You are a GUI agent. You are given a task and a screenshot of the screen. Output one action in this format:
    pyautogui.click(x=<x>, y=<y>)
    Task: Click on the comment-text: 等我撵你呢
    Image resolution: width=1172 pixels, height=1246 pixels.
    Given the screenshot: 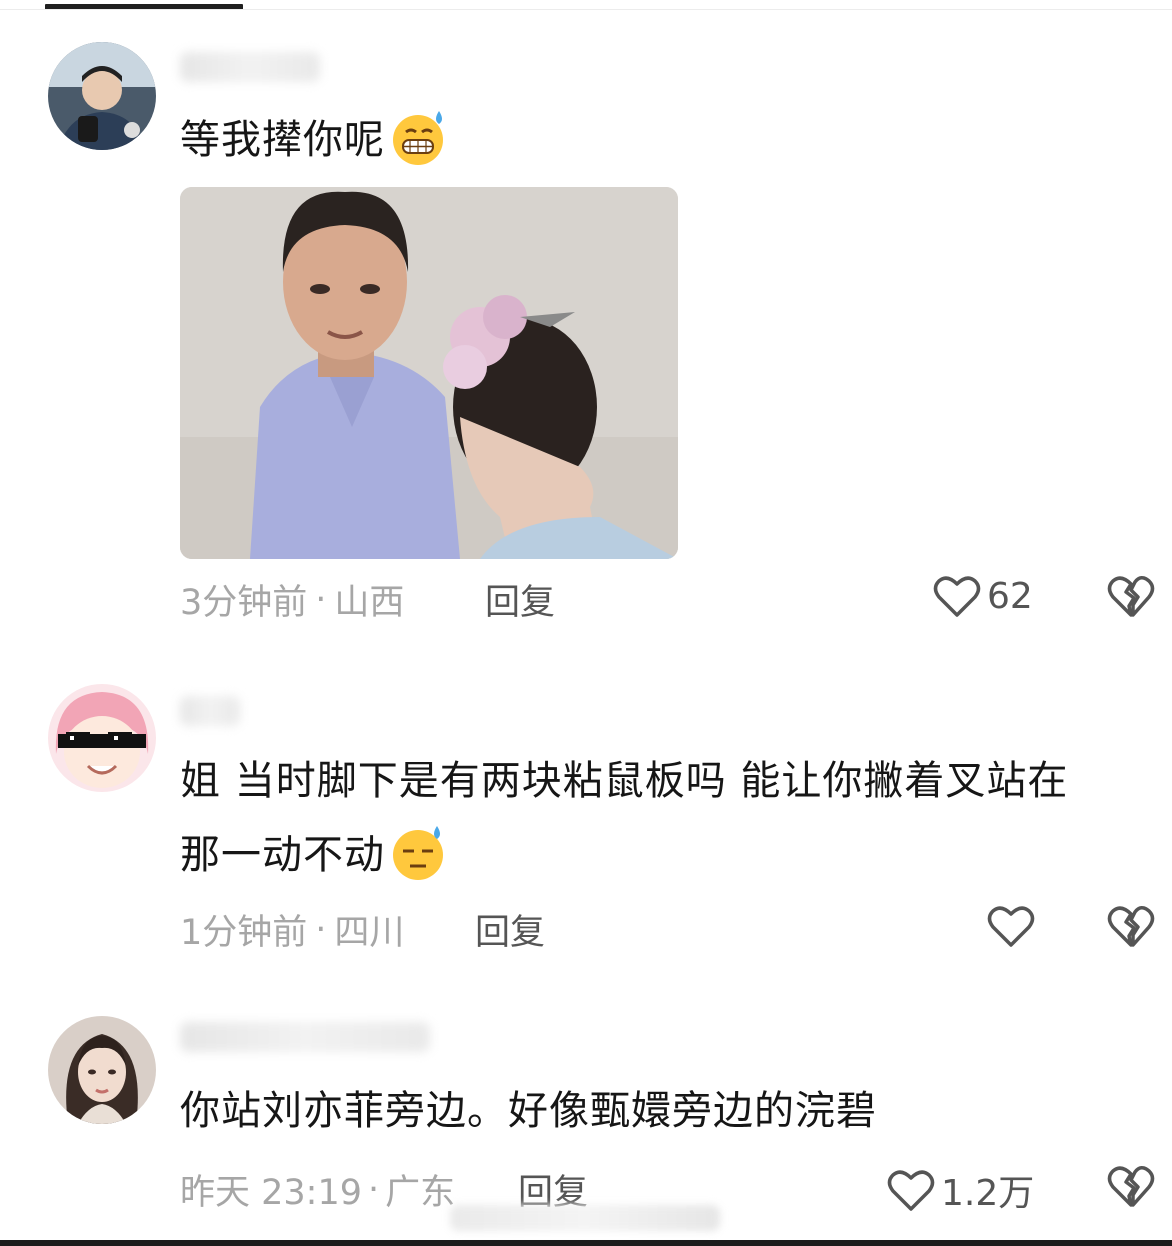 What is the action you would take?
    pyautogui.click(x=660, y=140)
    